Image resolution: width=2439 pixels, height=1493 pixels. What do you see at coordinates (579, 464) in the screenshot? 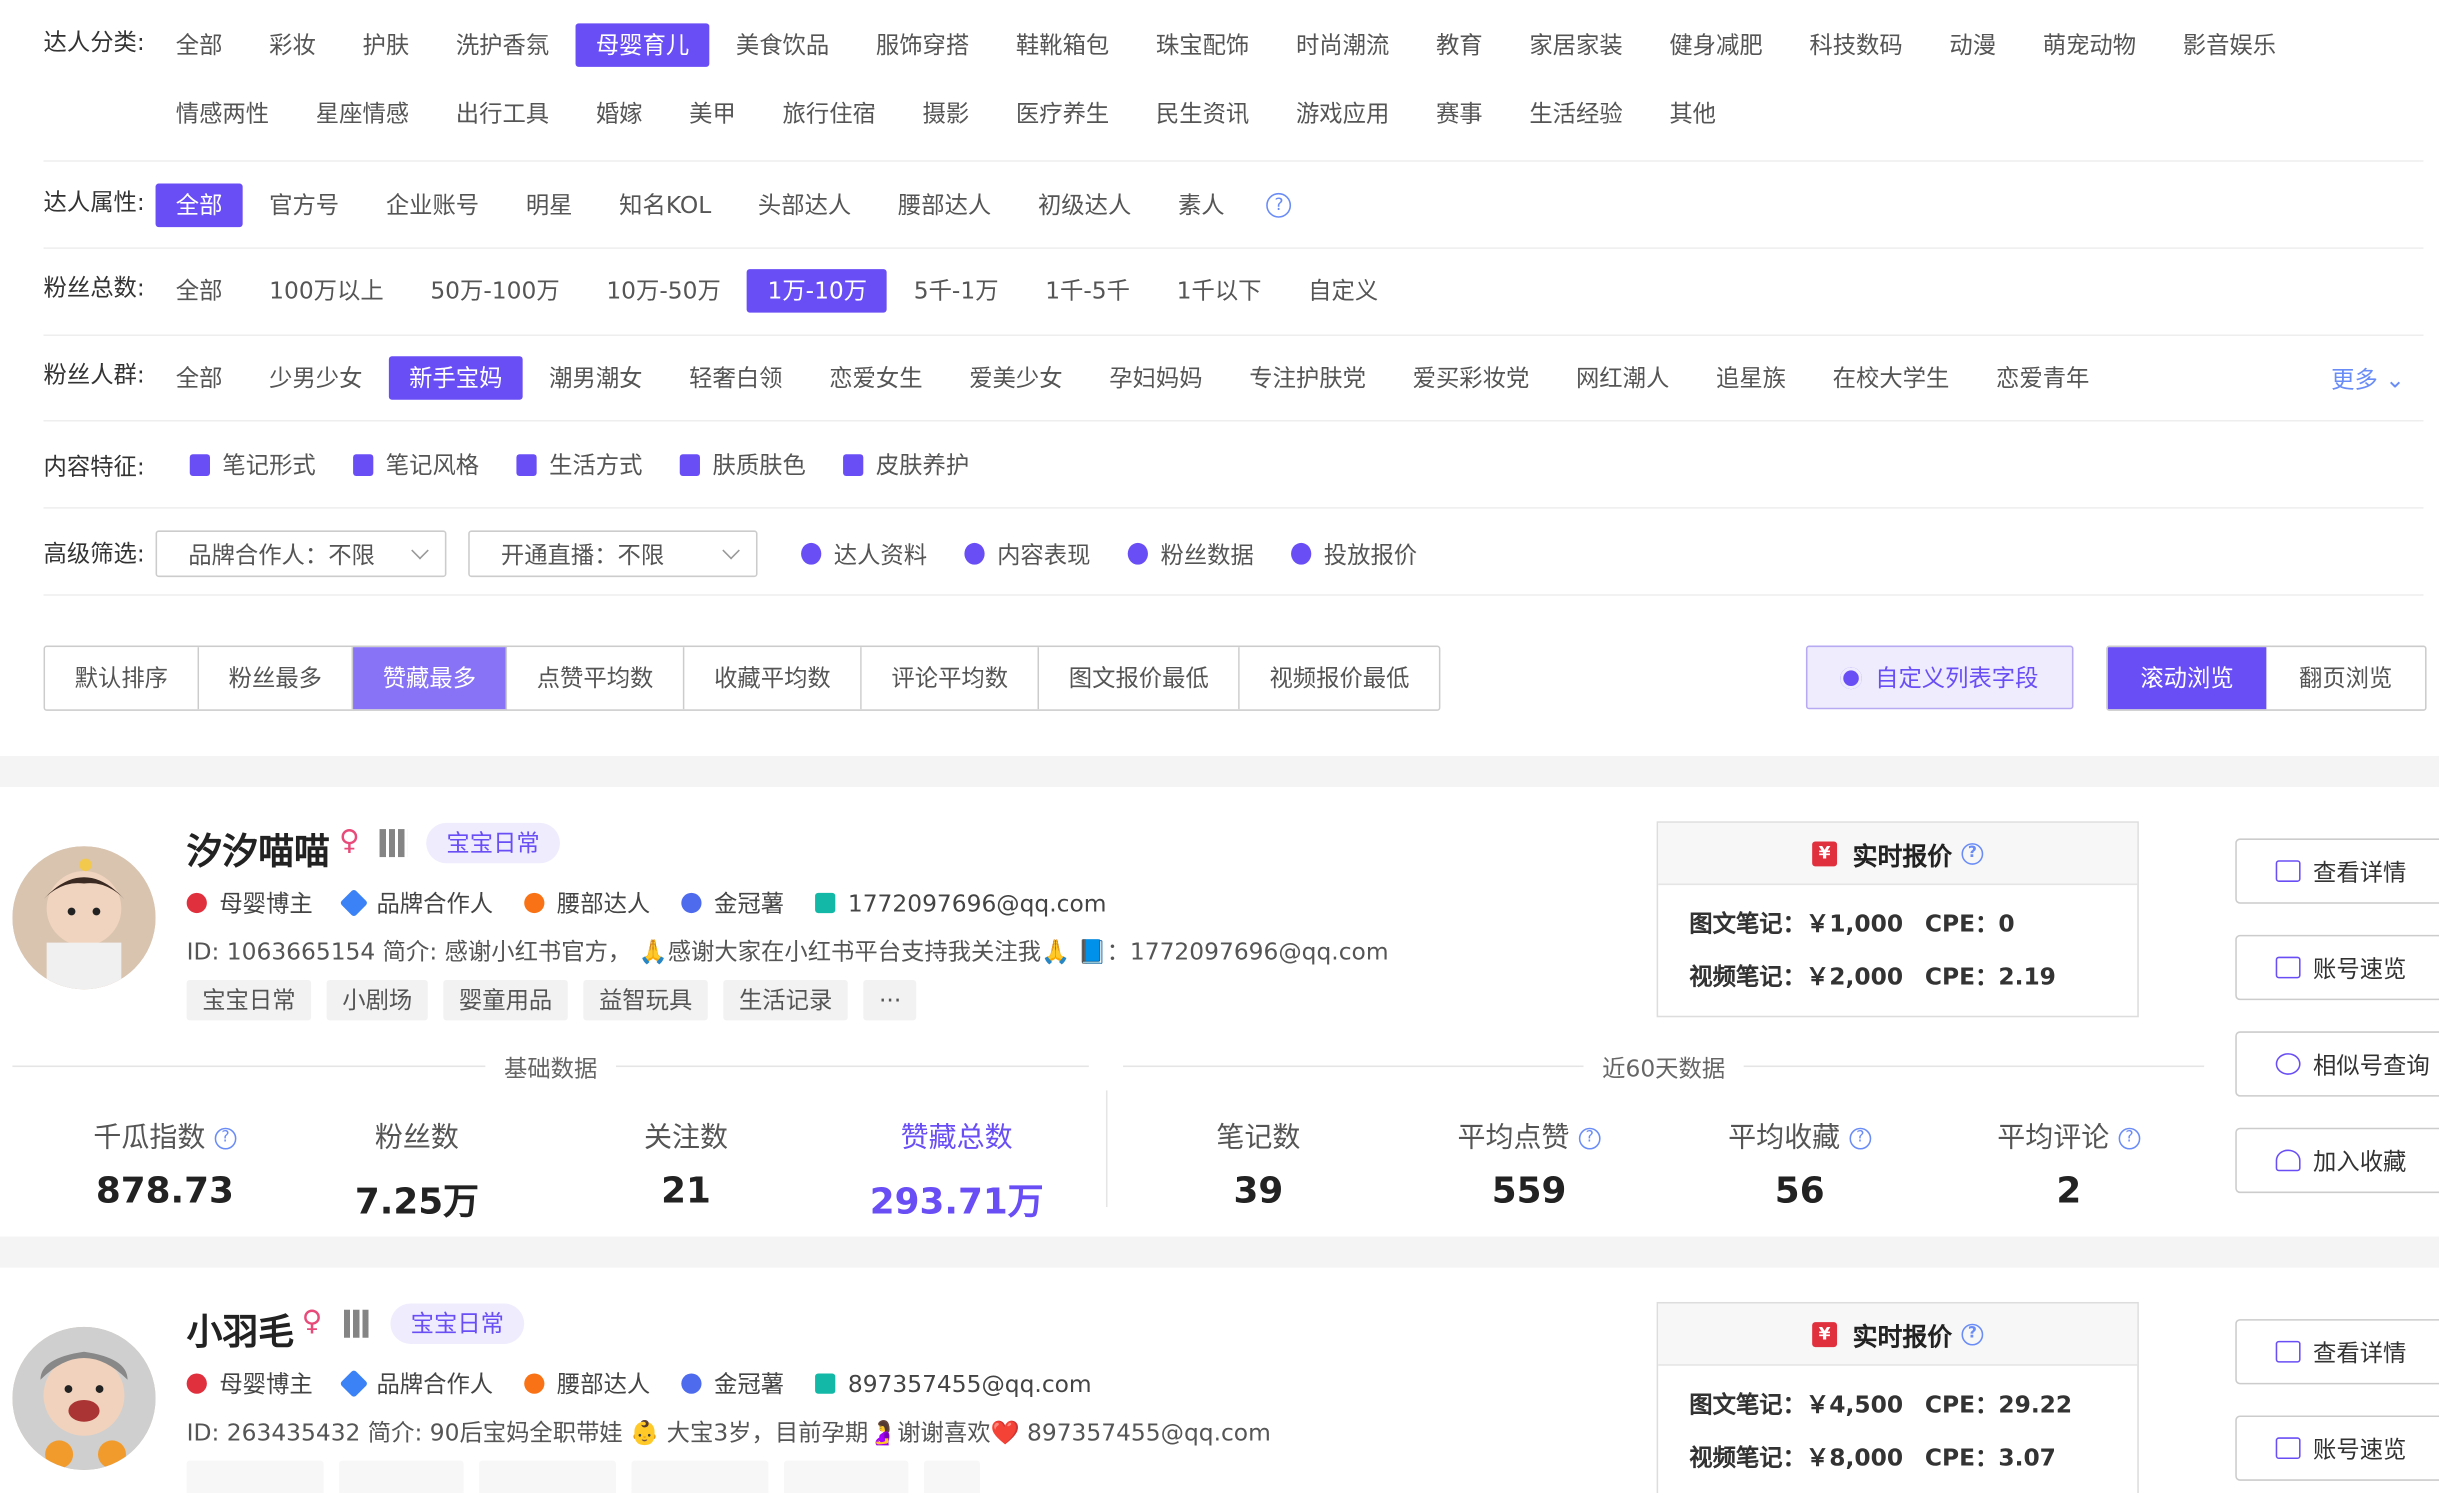
I see `content-feature-item: 生活方式` at bounding box center [579, 464].